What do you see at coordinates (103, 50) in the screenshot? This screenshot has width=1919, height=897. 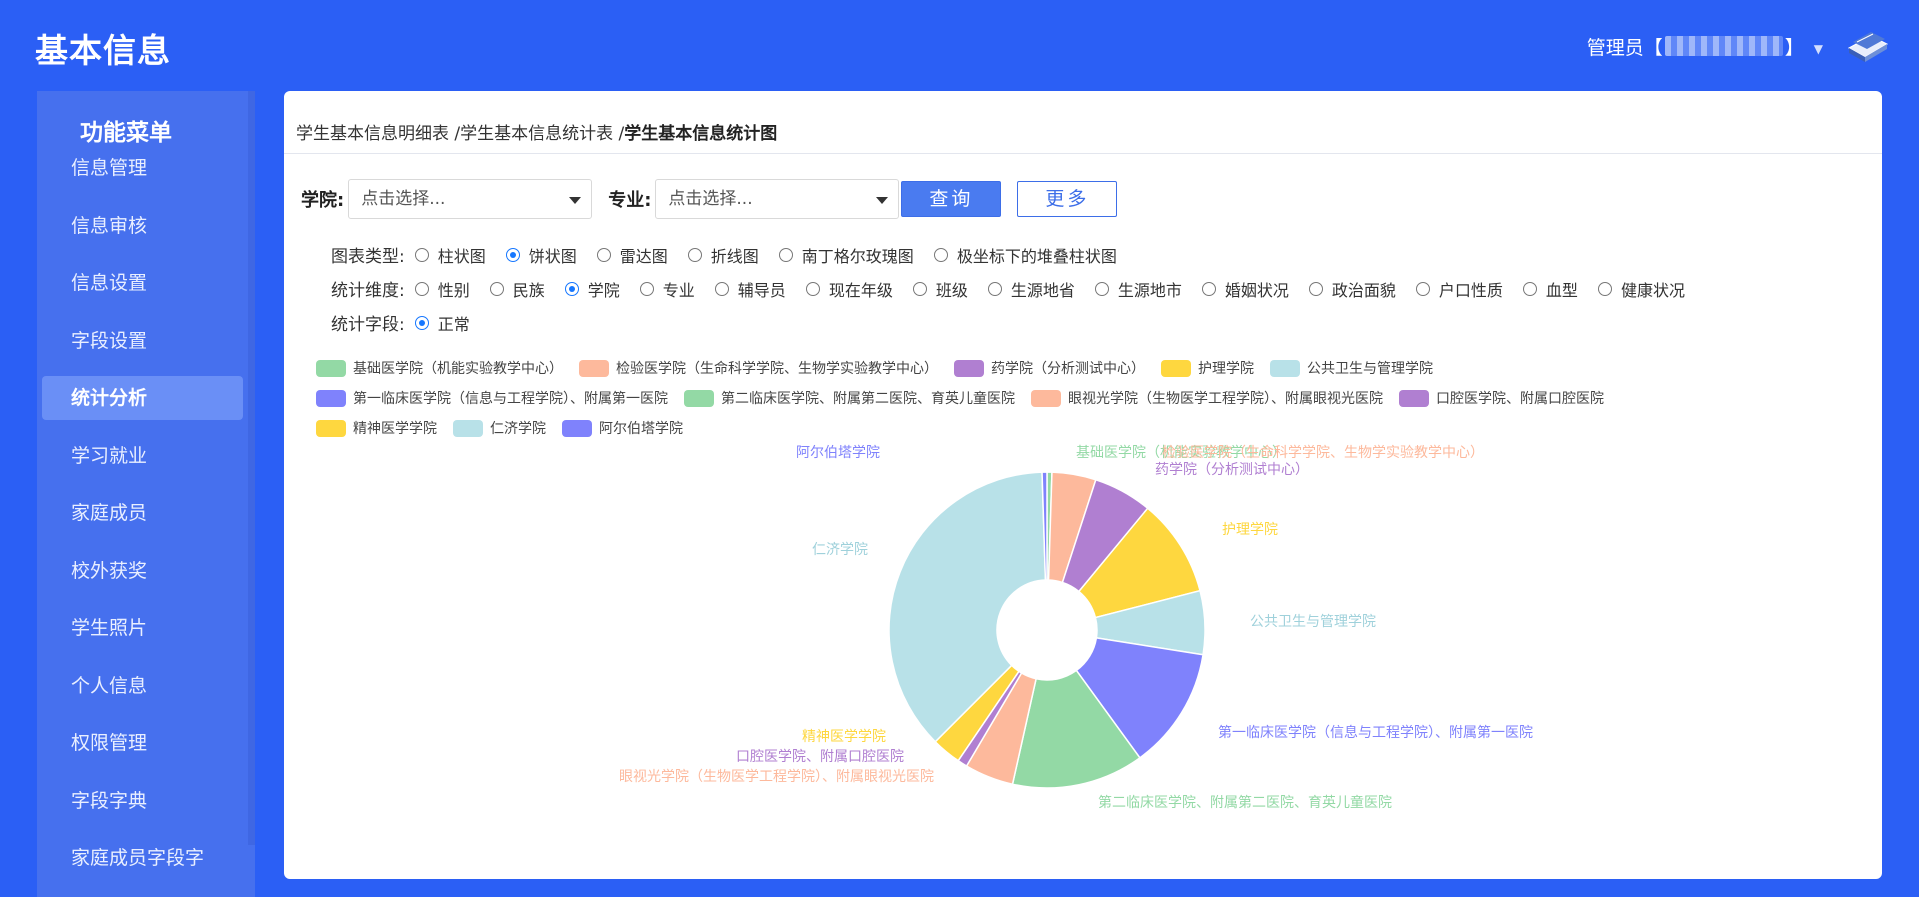 I see `app-title: 基本信息` at bounding box center [103, 50].